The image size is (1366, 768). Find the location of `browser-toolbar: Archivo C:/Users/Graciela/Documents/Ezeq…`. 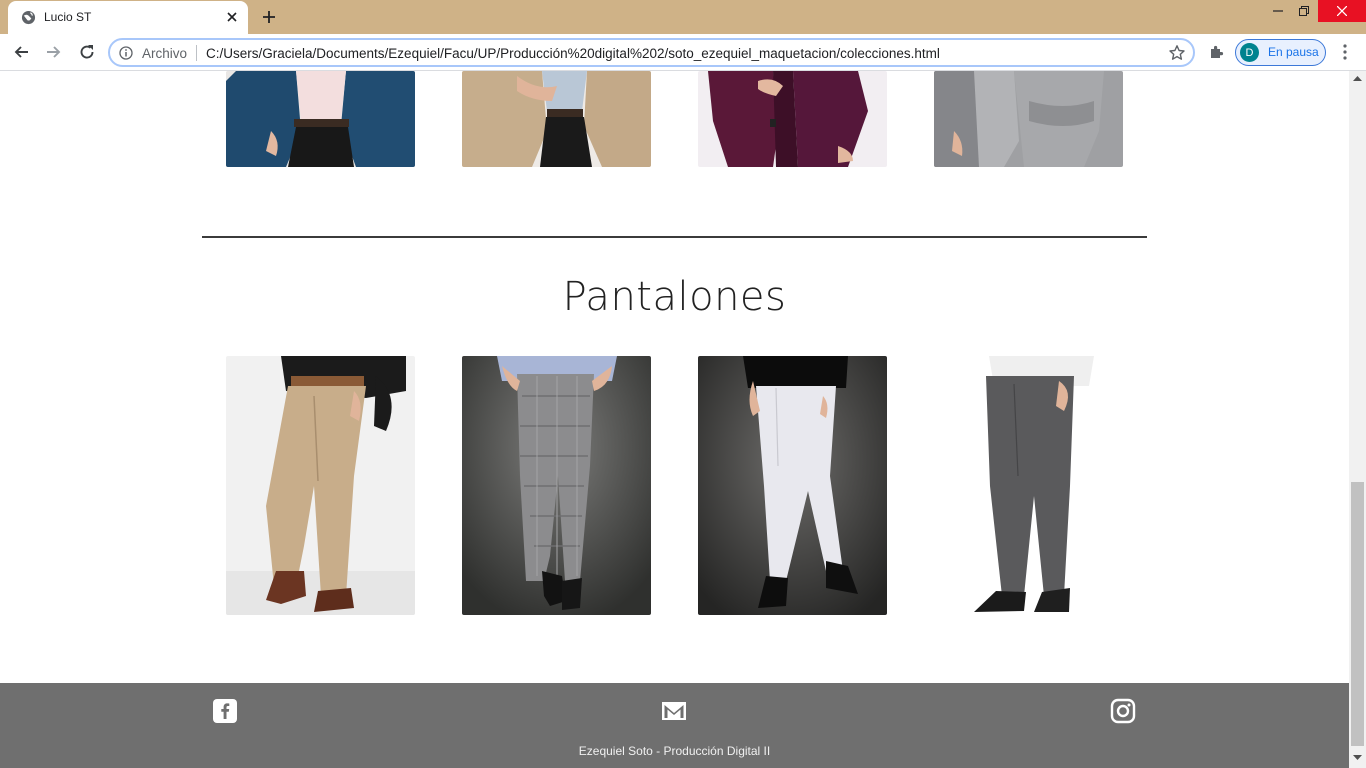

browser-toolbar: Archivo C:/Users/Graciela/Documents/Ezeq… is located at coordinates (683, 52).